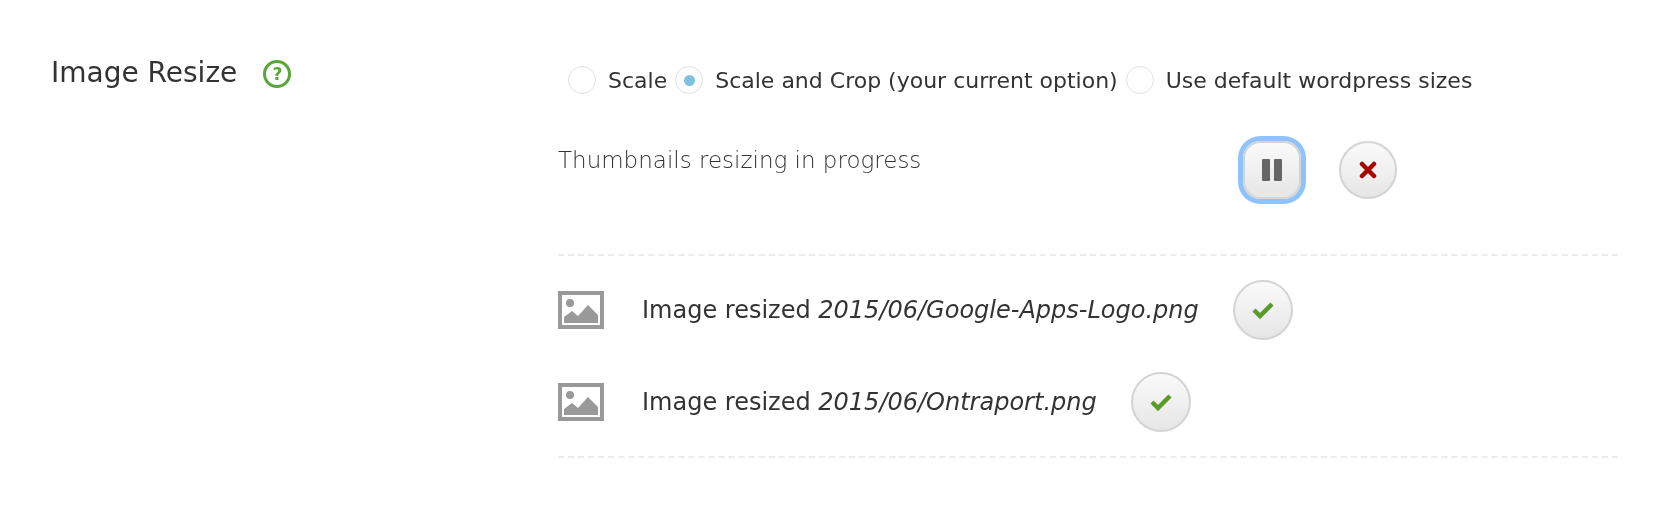 The height and width of the screenshot is (526, 1668). Describe the element at coordinates (740, 160) in the screenshot. I see `progress-text: Thumbnails resizing in progress` at that location.